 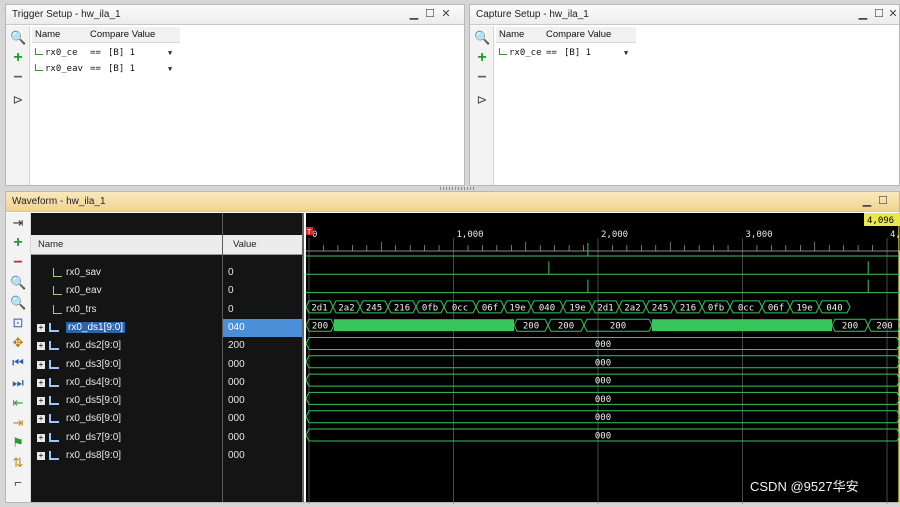 What do you see at coordinates (18, 323) in the screenshot?
I see `zoom-fit-icon: ⊡` at bounding box center [18, 323].